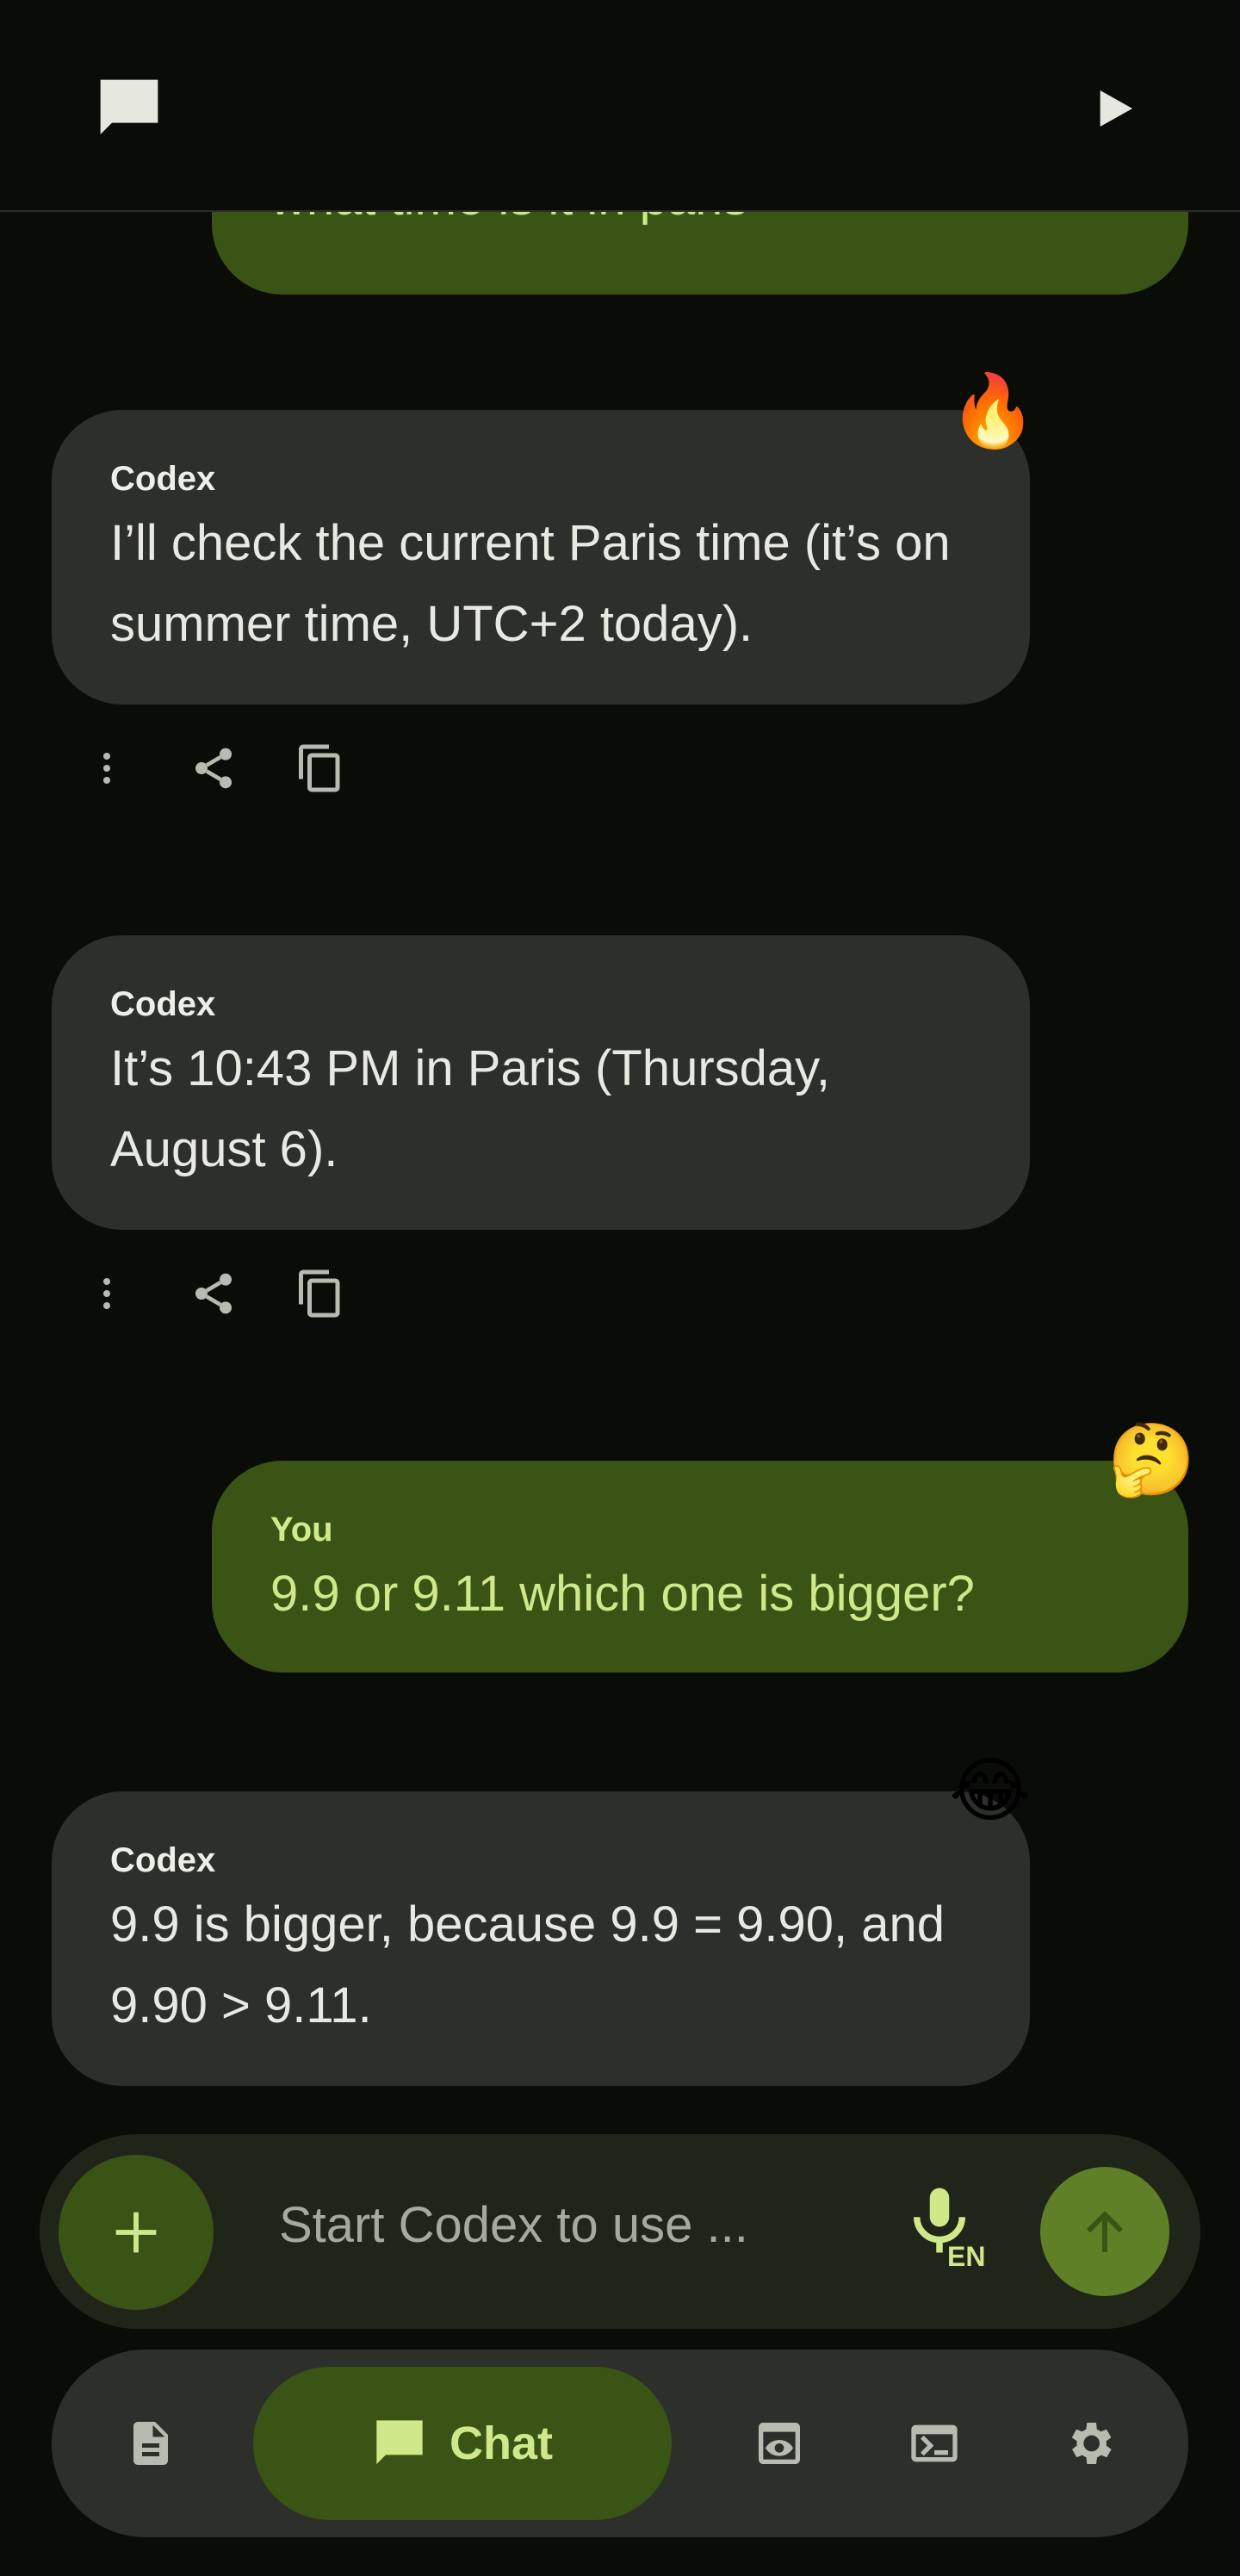  What do you see at coordinates (623, 1594) in the screenshot?
I see `message-text: 9.9 or 9.11 which one is bigger?` at bounding box center [623, 1594].